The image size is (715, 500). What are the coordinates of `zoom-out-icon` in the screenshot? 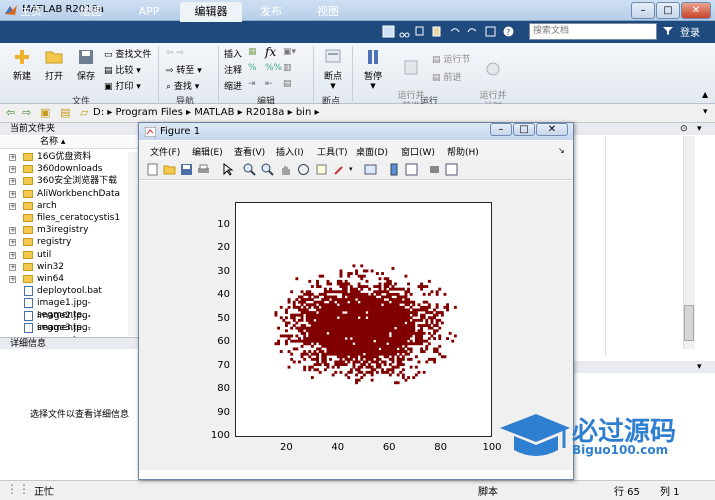 It's located at (267, 169).